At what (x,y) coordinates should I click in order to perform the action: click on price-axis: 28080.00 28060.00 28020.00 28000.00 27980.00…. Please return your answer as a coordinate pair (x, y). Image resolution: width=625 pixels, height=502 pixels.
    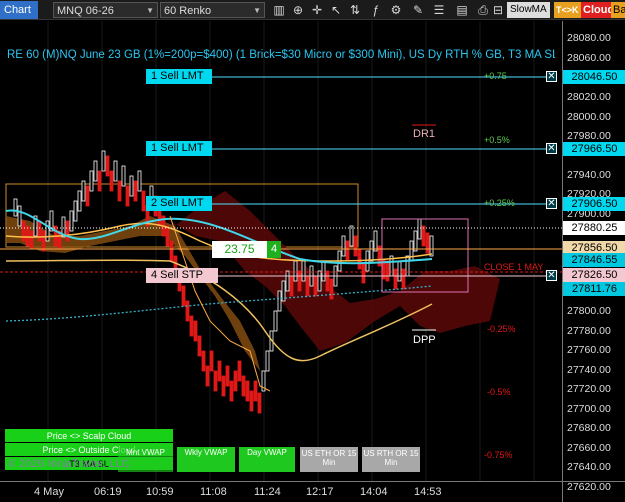
    Looking at the image, I should click on (593, 257).